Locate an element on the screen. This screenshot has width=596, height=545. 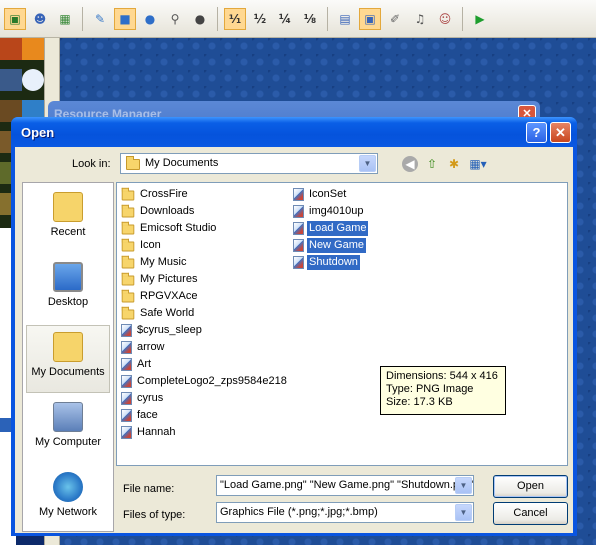
zoom-1-8-button: ⅛ is located at coordinates (310, 19).